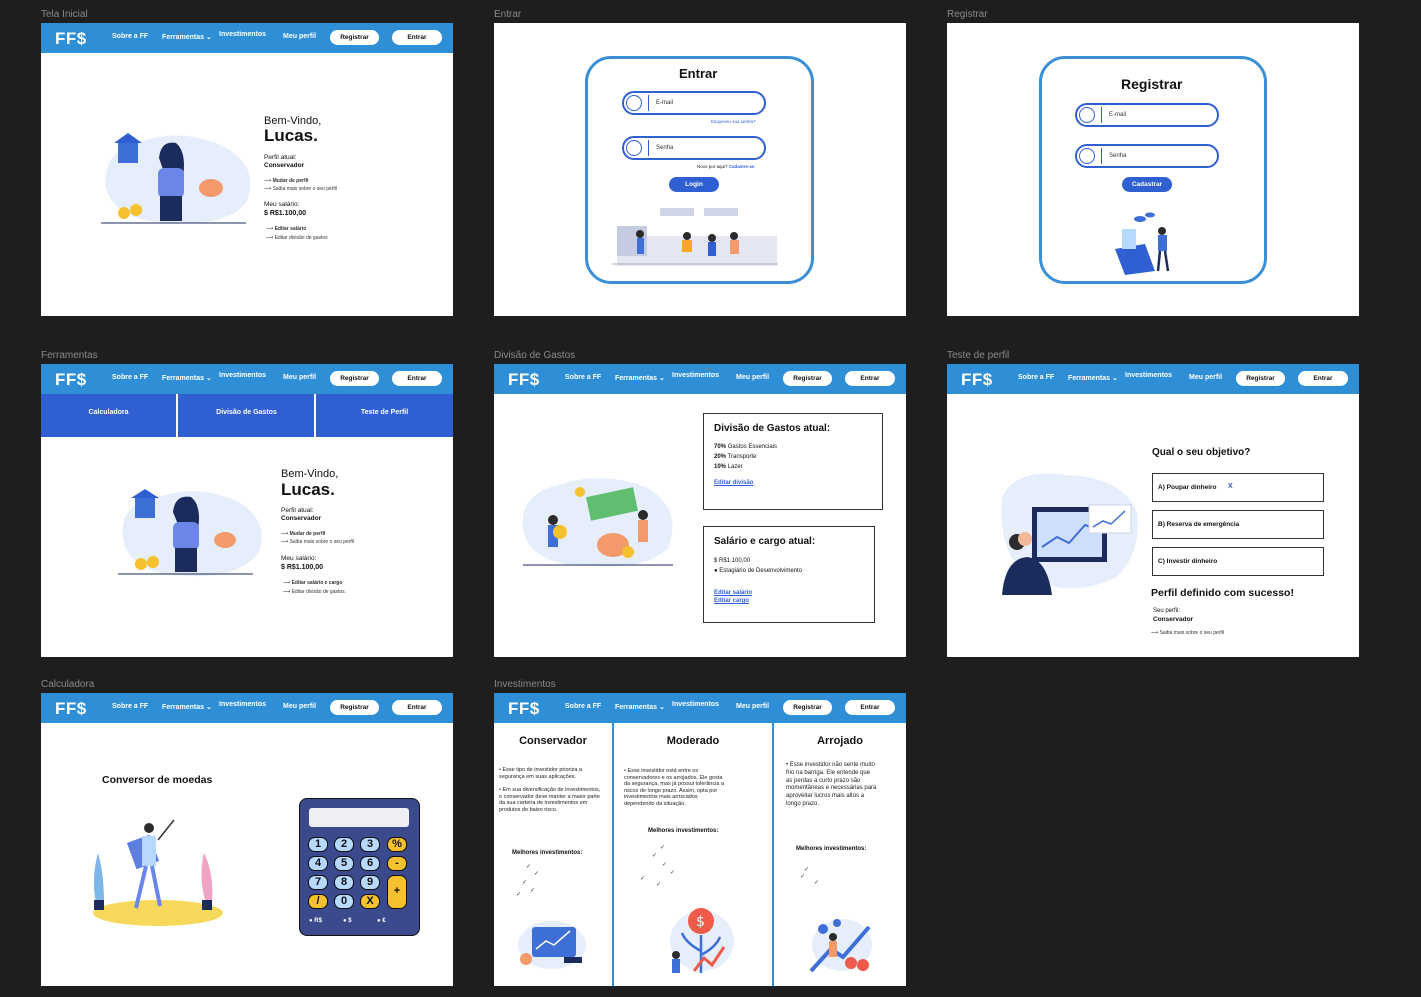  I want to click on key-multiply: X, so click(370, 901).